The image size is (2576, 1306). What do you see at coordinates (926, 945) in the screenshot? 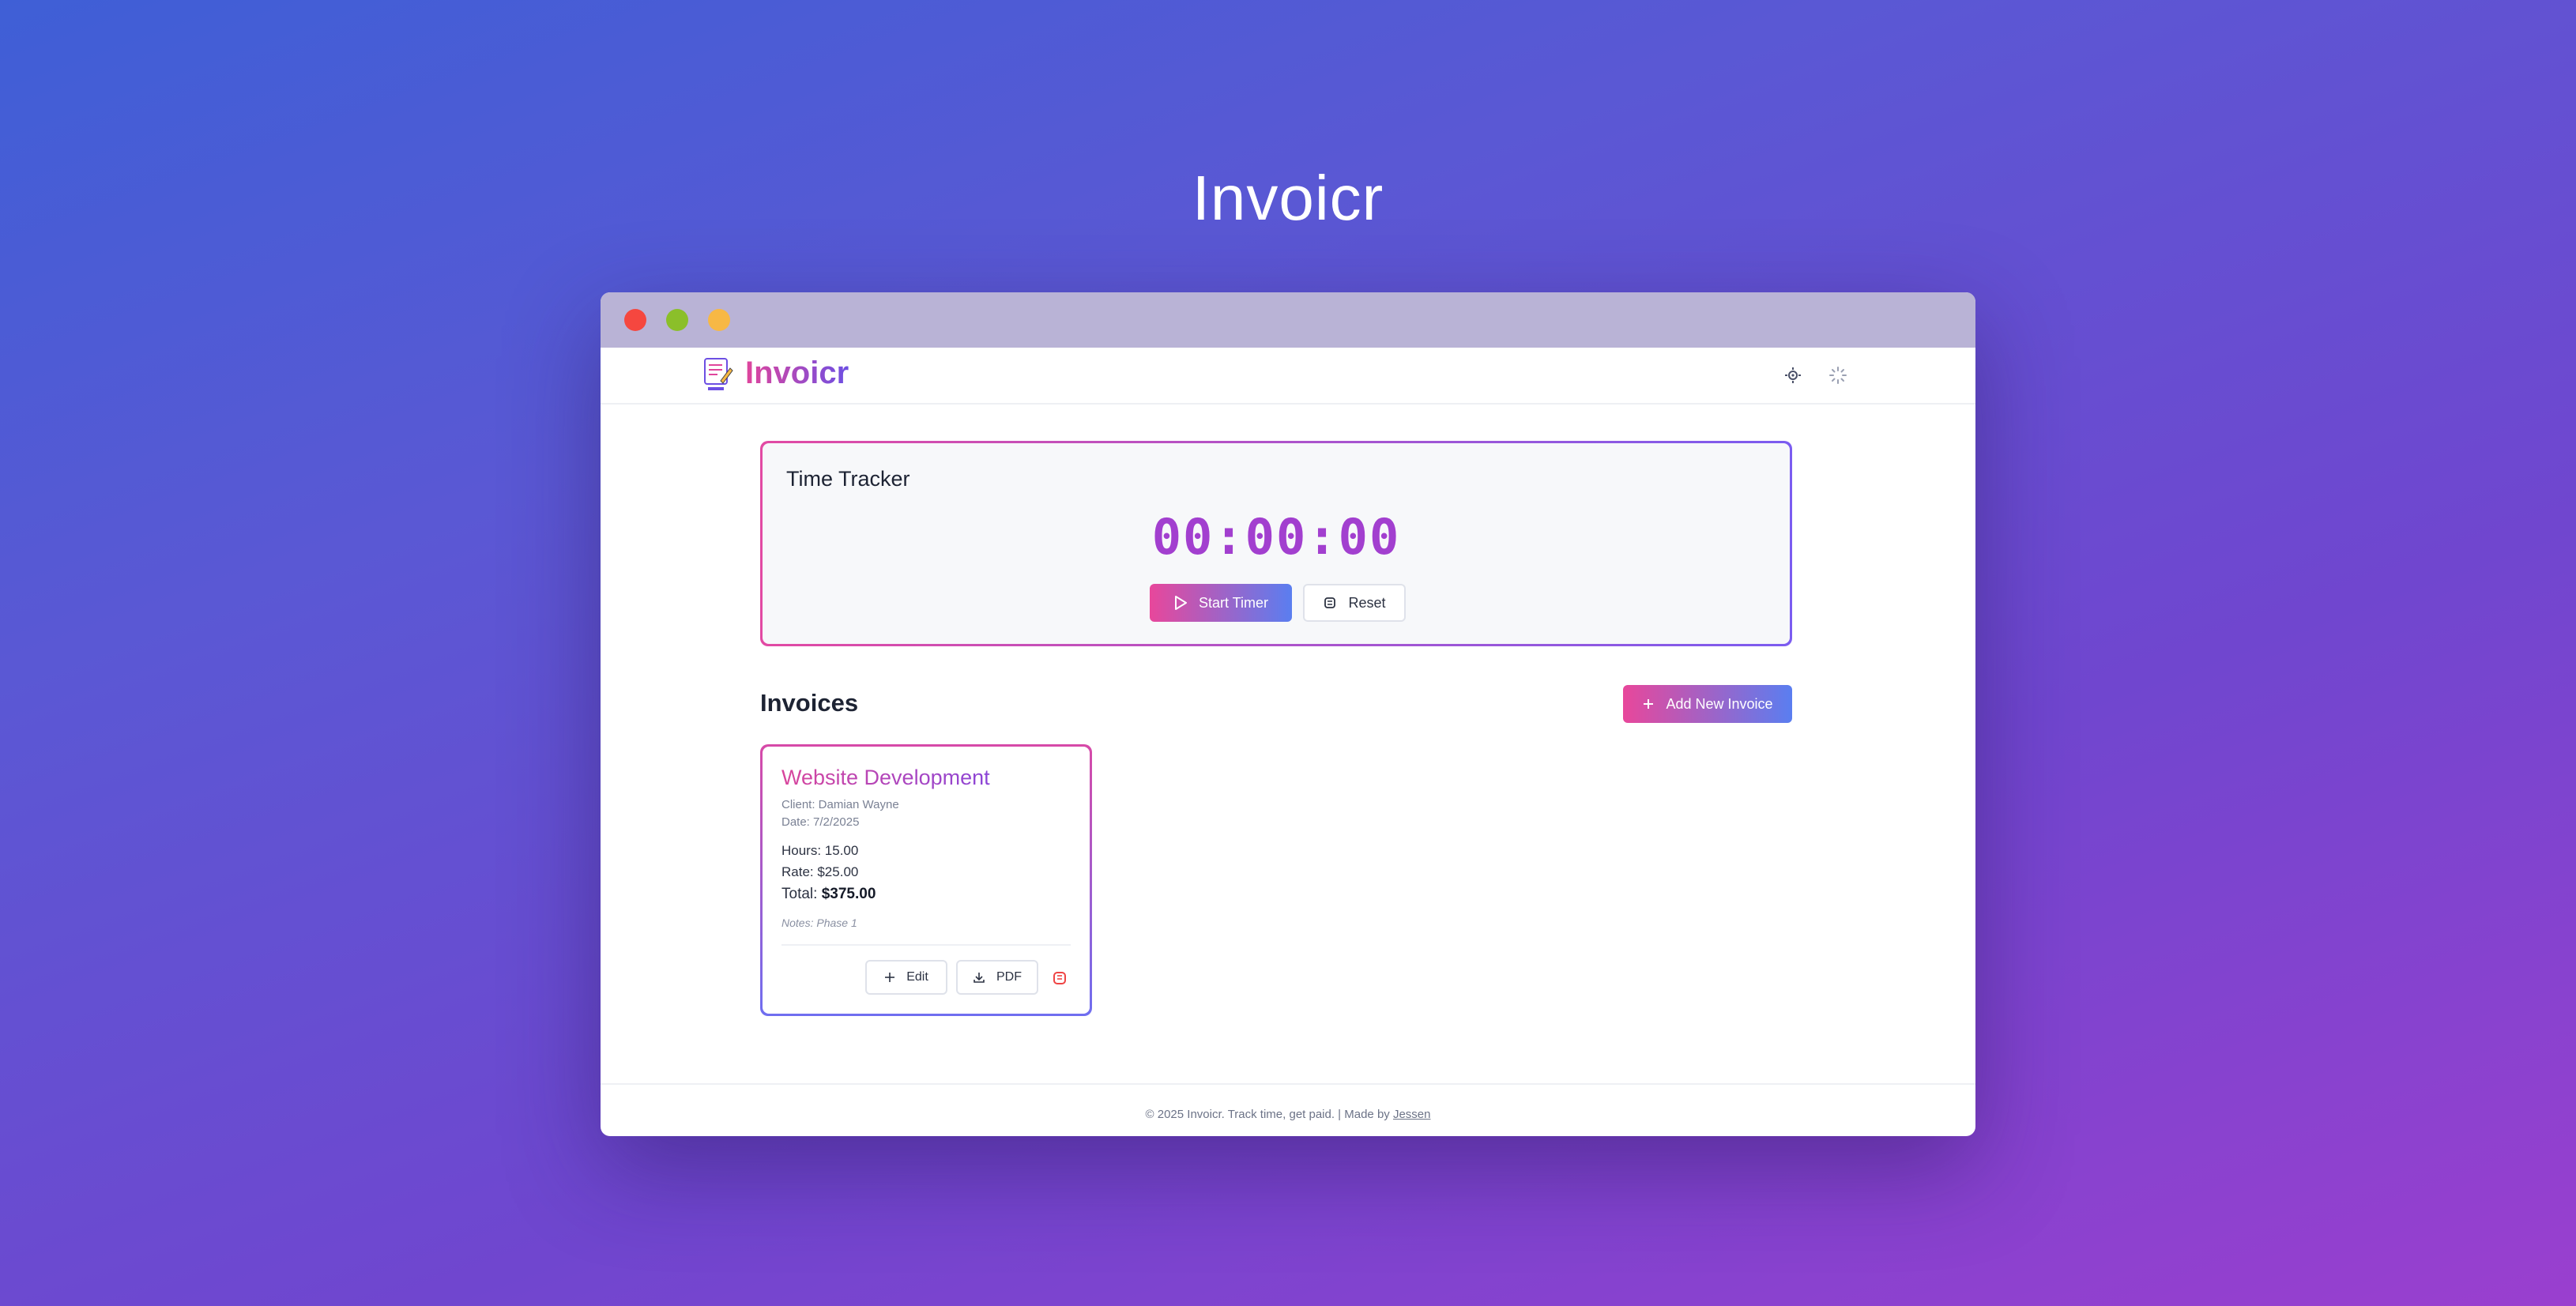
I see `invoice-divider` at bounding box center [926, 945].